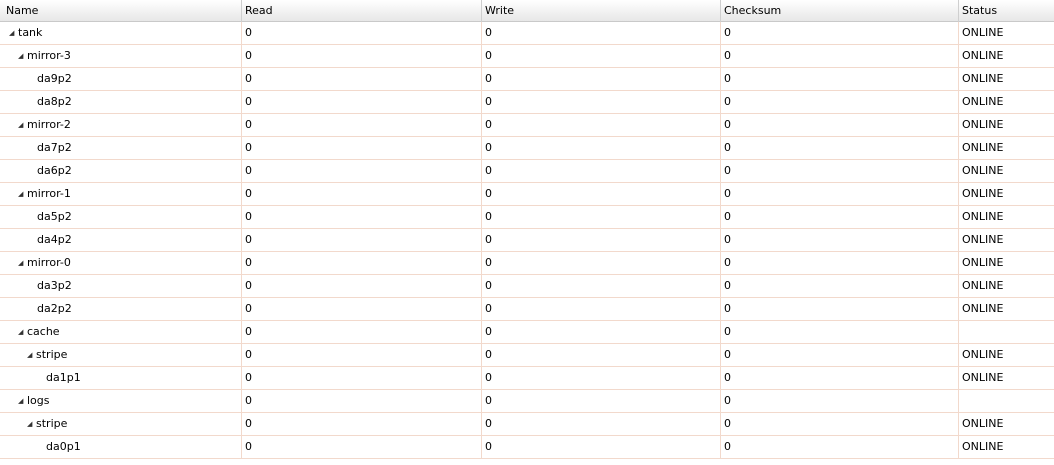  I want to click on node-name: stripe, so click(52, 423).